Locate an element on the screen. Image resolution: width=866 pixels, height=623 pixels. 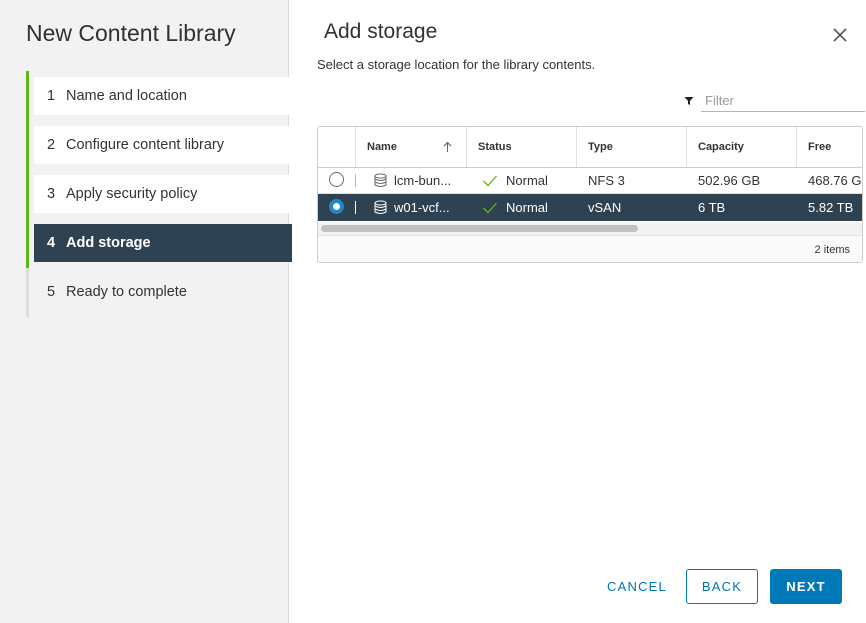
column-select is located at coordinates (336, 147).